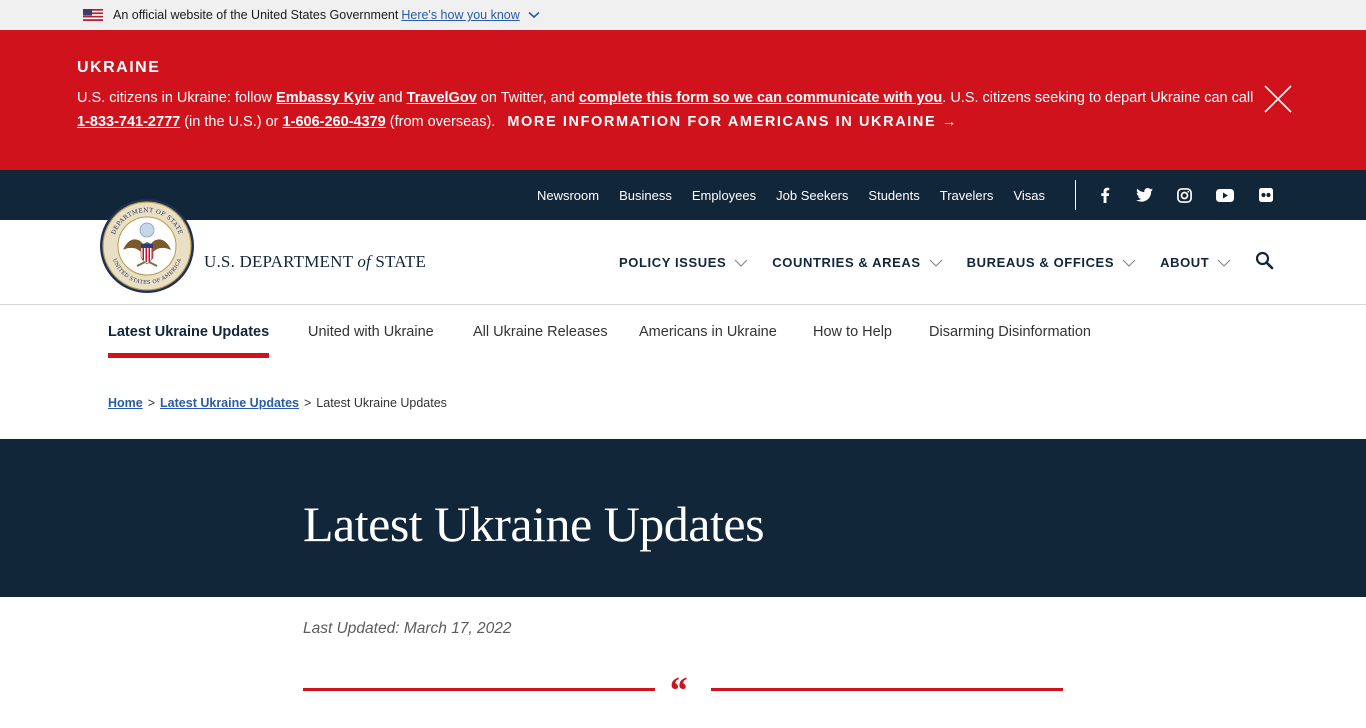 Image resolution: width=1366 pixels, height=728 pixels. Describe the element at coordinates (708, 332) in the screenshot. I see `tab-americans-in-ukraine: Americans in Ukraine` at that location.